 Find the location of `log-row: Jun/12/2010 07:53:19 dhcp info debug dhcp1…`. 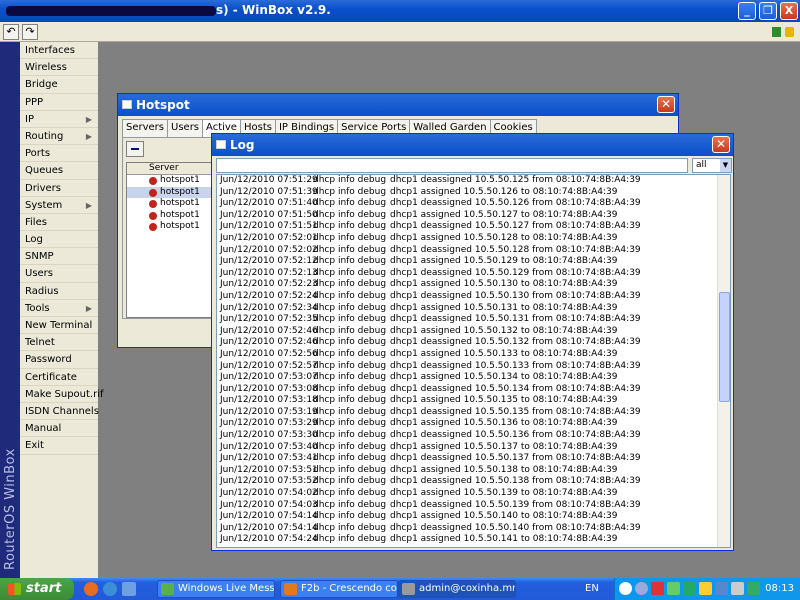

log-row: Jun/12/2010 07:53:19 dhcp info debug dhcp1… is located at coordinates (473, 413).